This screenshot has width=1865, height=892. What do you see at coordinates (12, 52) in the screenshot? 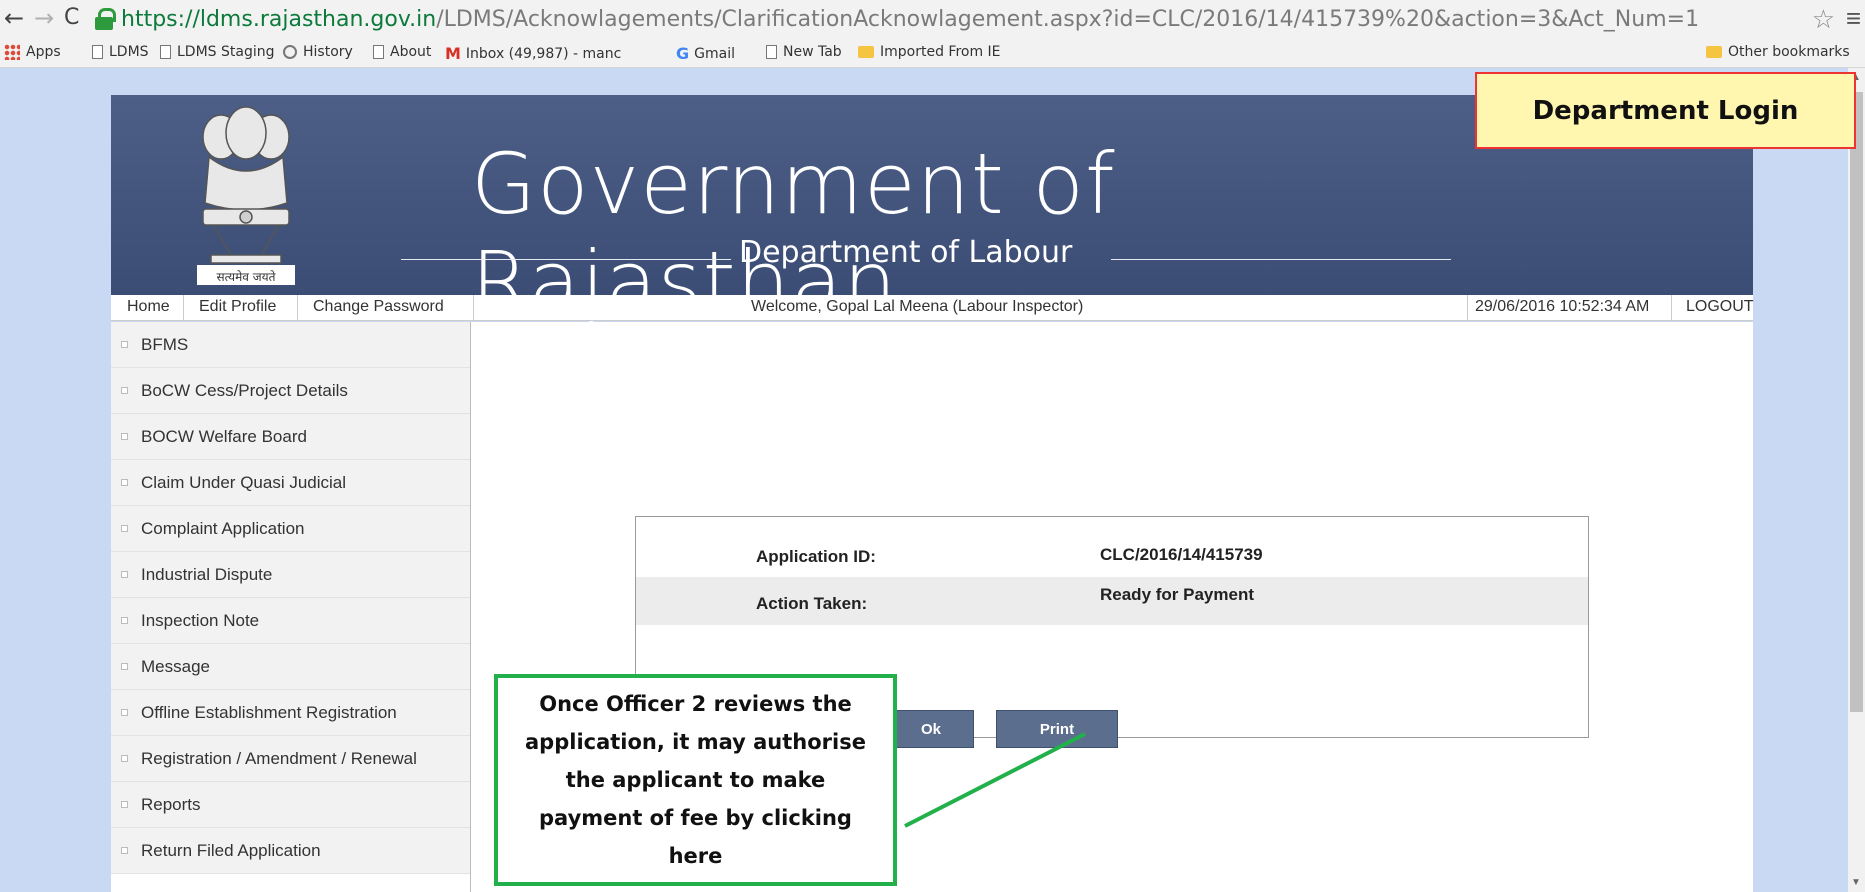
I see `apps-grid-icon` at bounding box center [12, 52].